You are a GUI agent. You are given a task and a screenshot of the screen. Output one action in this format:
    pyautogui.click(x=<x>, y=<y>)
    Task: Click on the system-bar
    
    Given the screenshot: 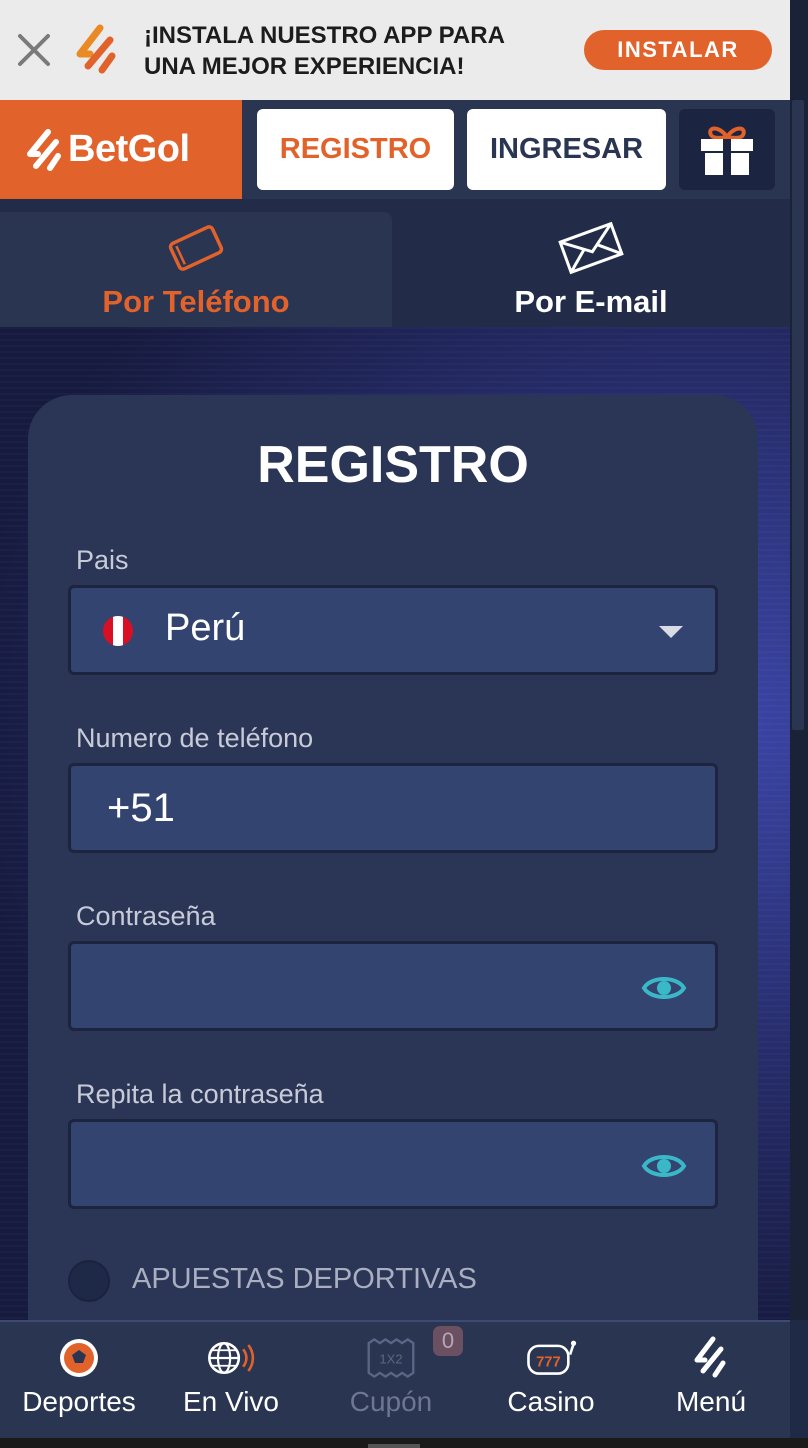 What is the action you would take?
    pyautogui.click(x=404, y=1443)
    